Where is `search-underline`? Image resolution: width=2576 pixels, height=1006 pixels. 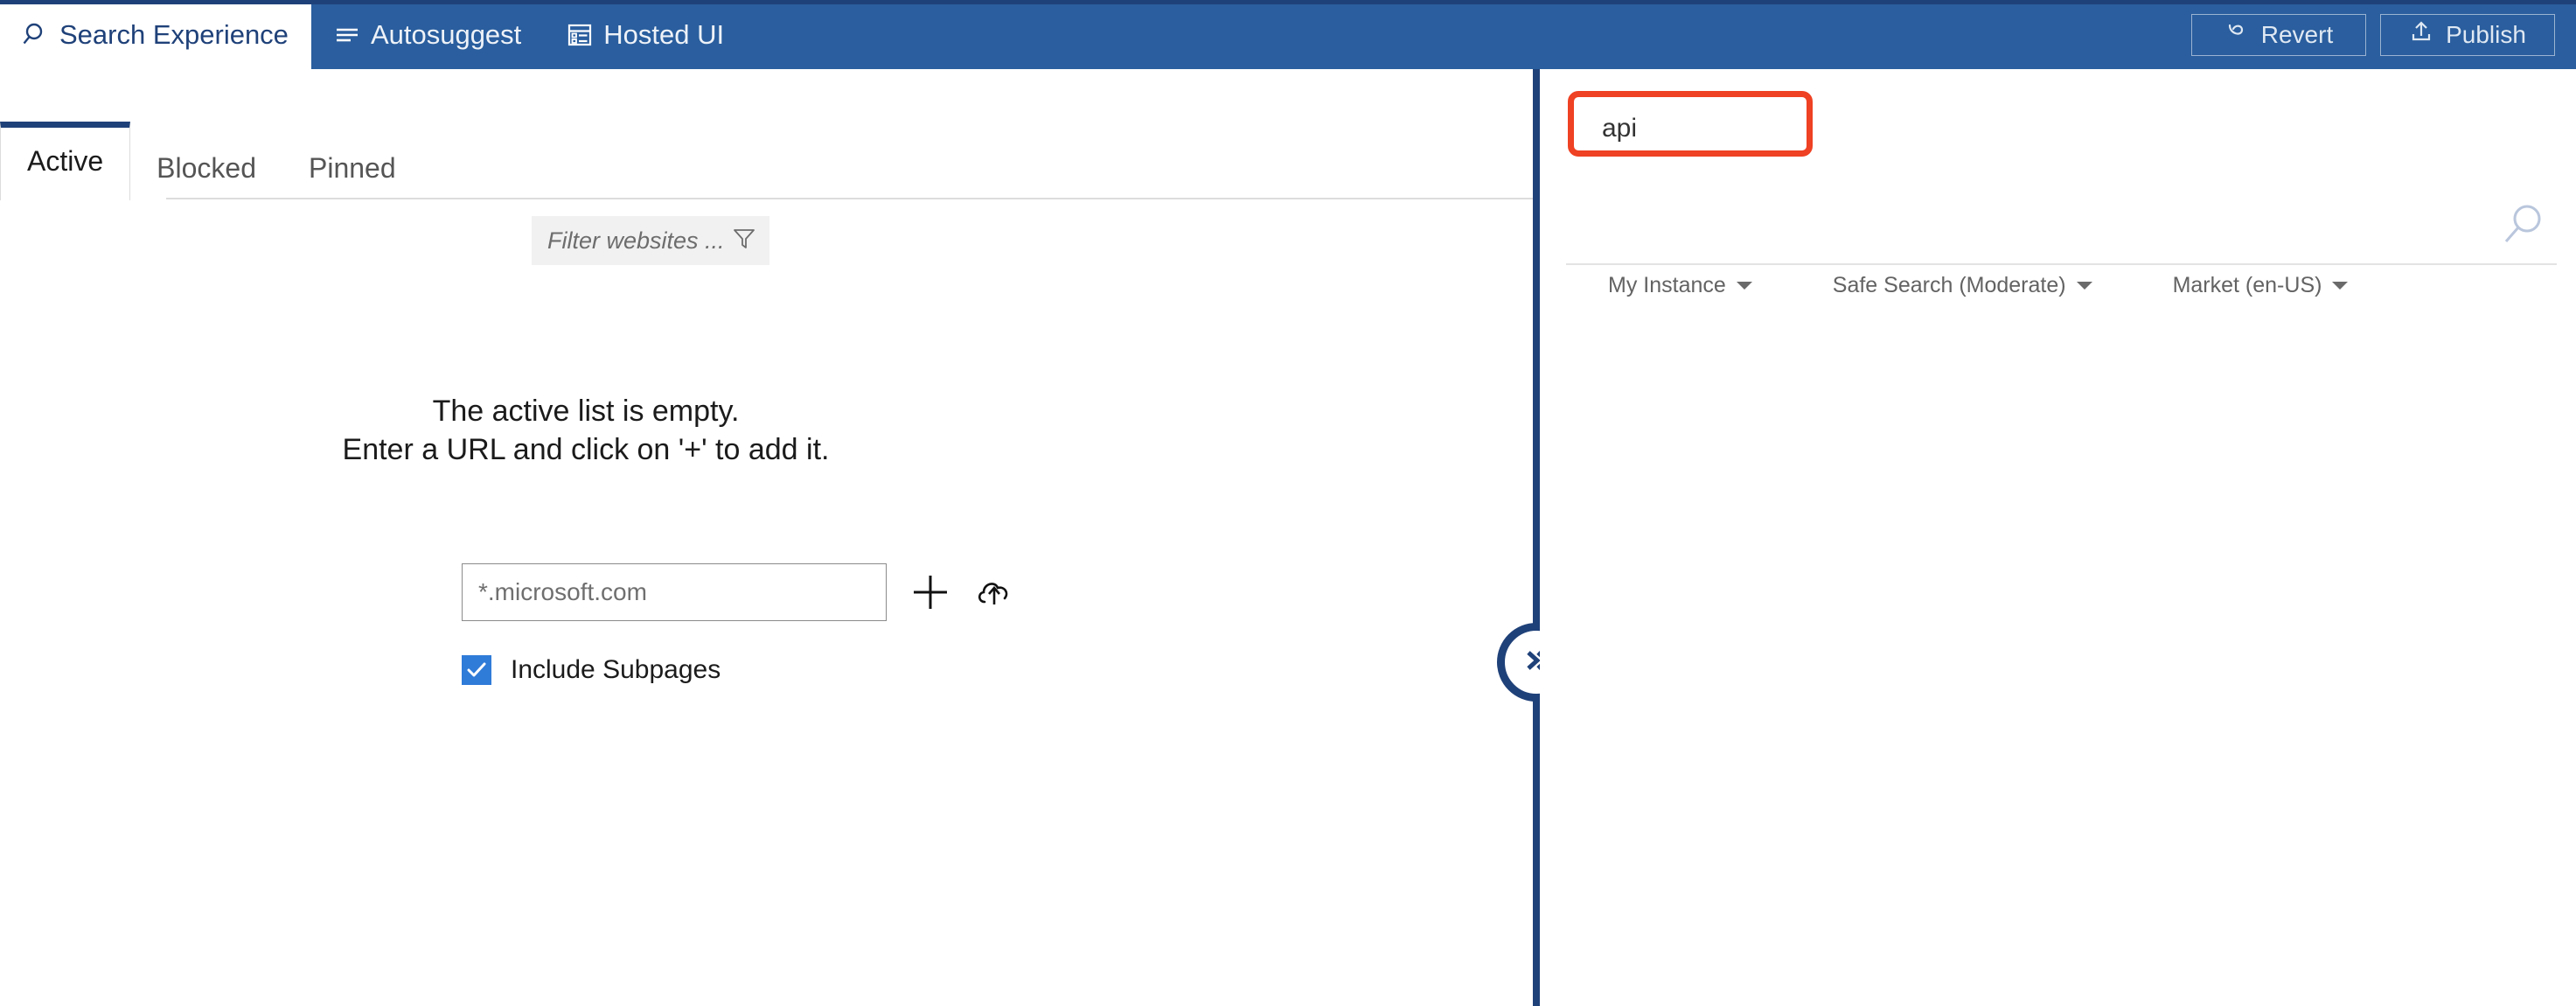 search-underline is located at coordinates (2061, 264).